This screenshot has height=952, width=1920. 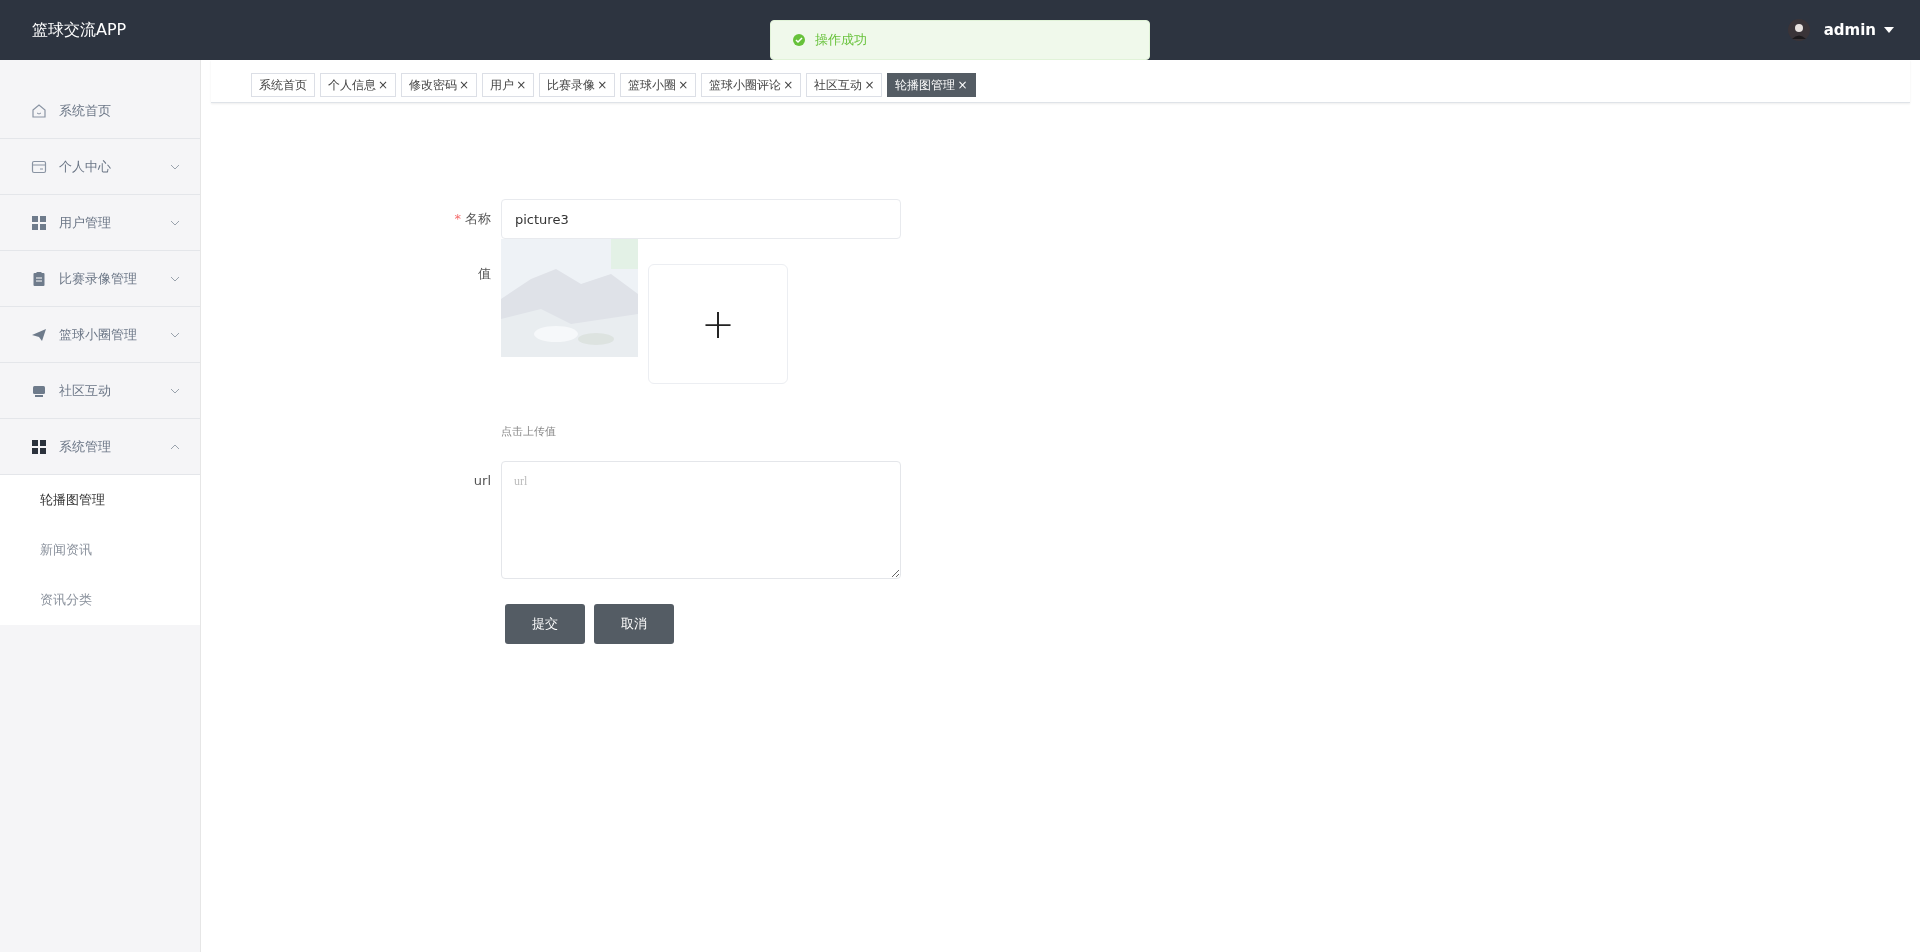 I want to click on url-field: url, so click(x=701, y=520).